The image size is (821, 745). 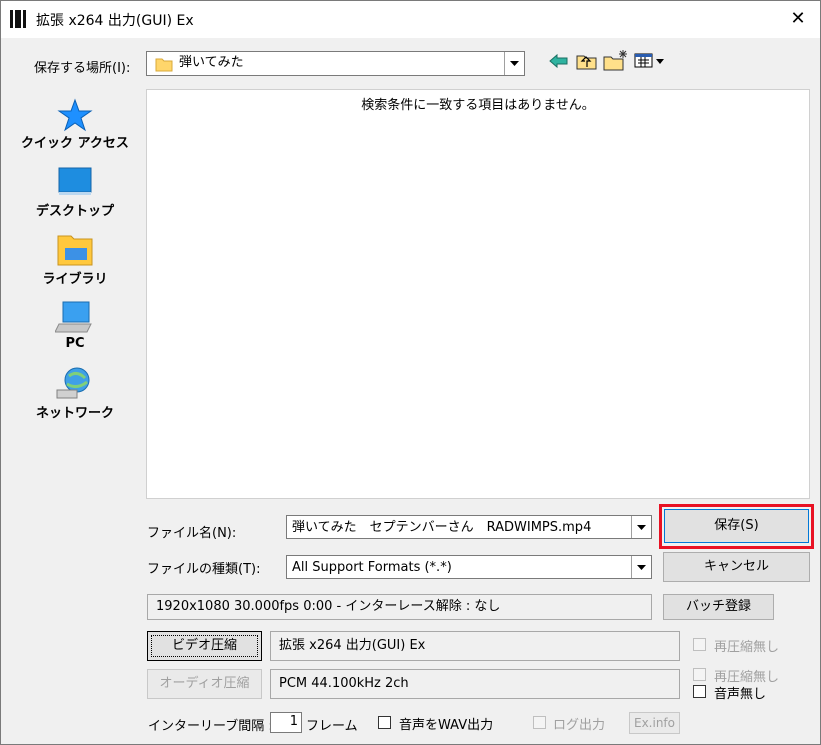 I want to click on audio-codec-field: PCM 44.100kHz 2ch, so click(x=475, y=684).